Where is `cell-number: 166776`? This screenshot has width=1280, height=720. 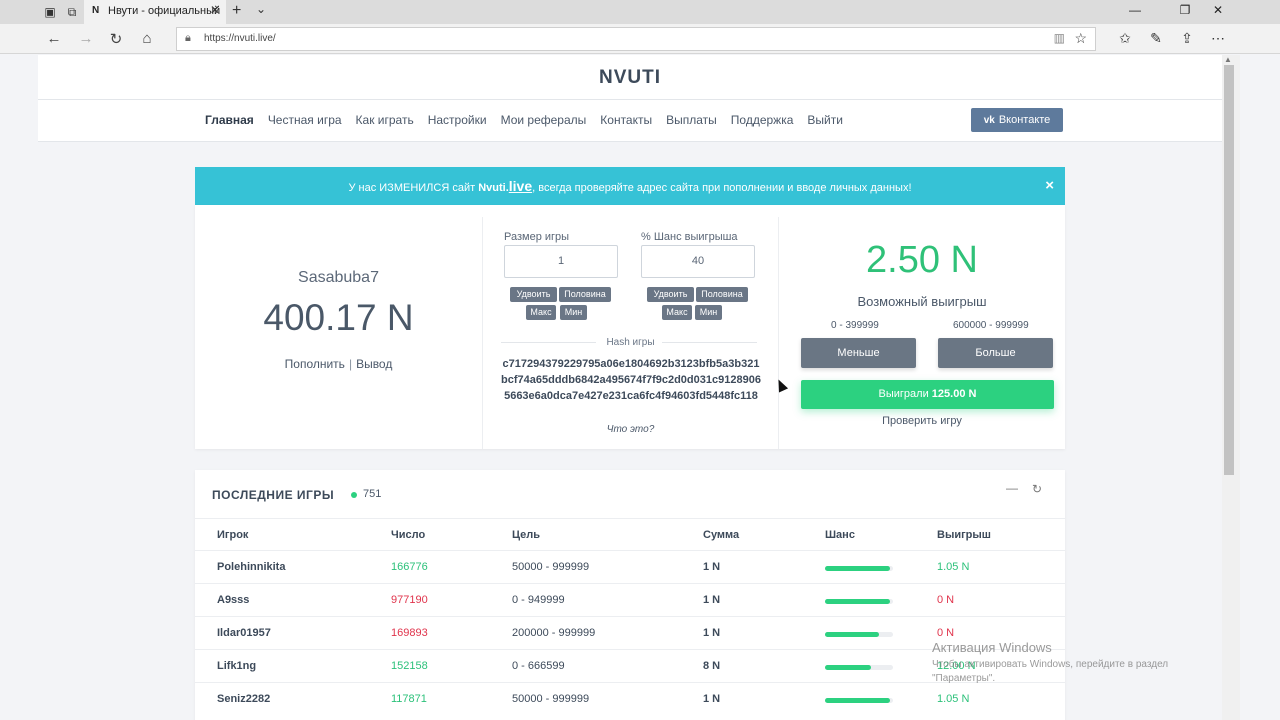 cell-number: 166776 is located at coordinates (409, 567).